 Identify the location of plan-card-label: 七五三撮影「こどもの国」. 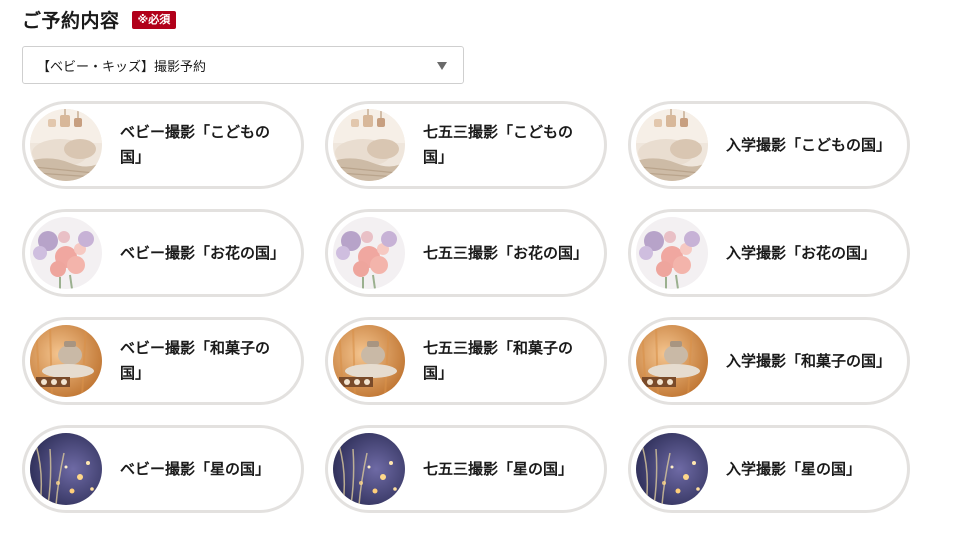
(498, 144).